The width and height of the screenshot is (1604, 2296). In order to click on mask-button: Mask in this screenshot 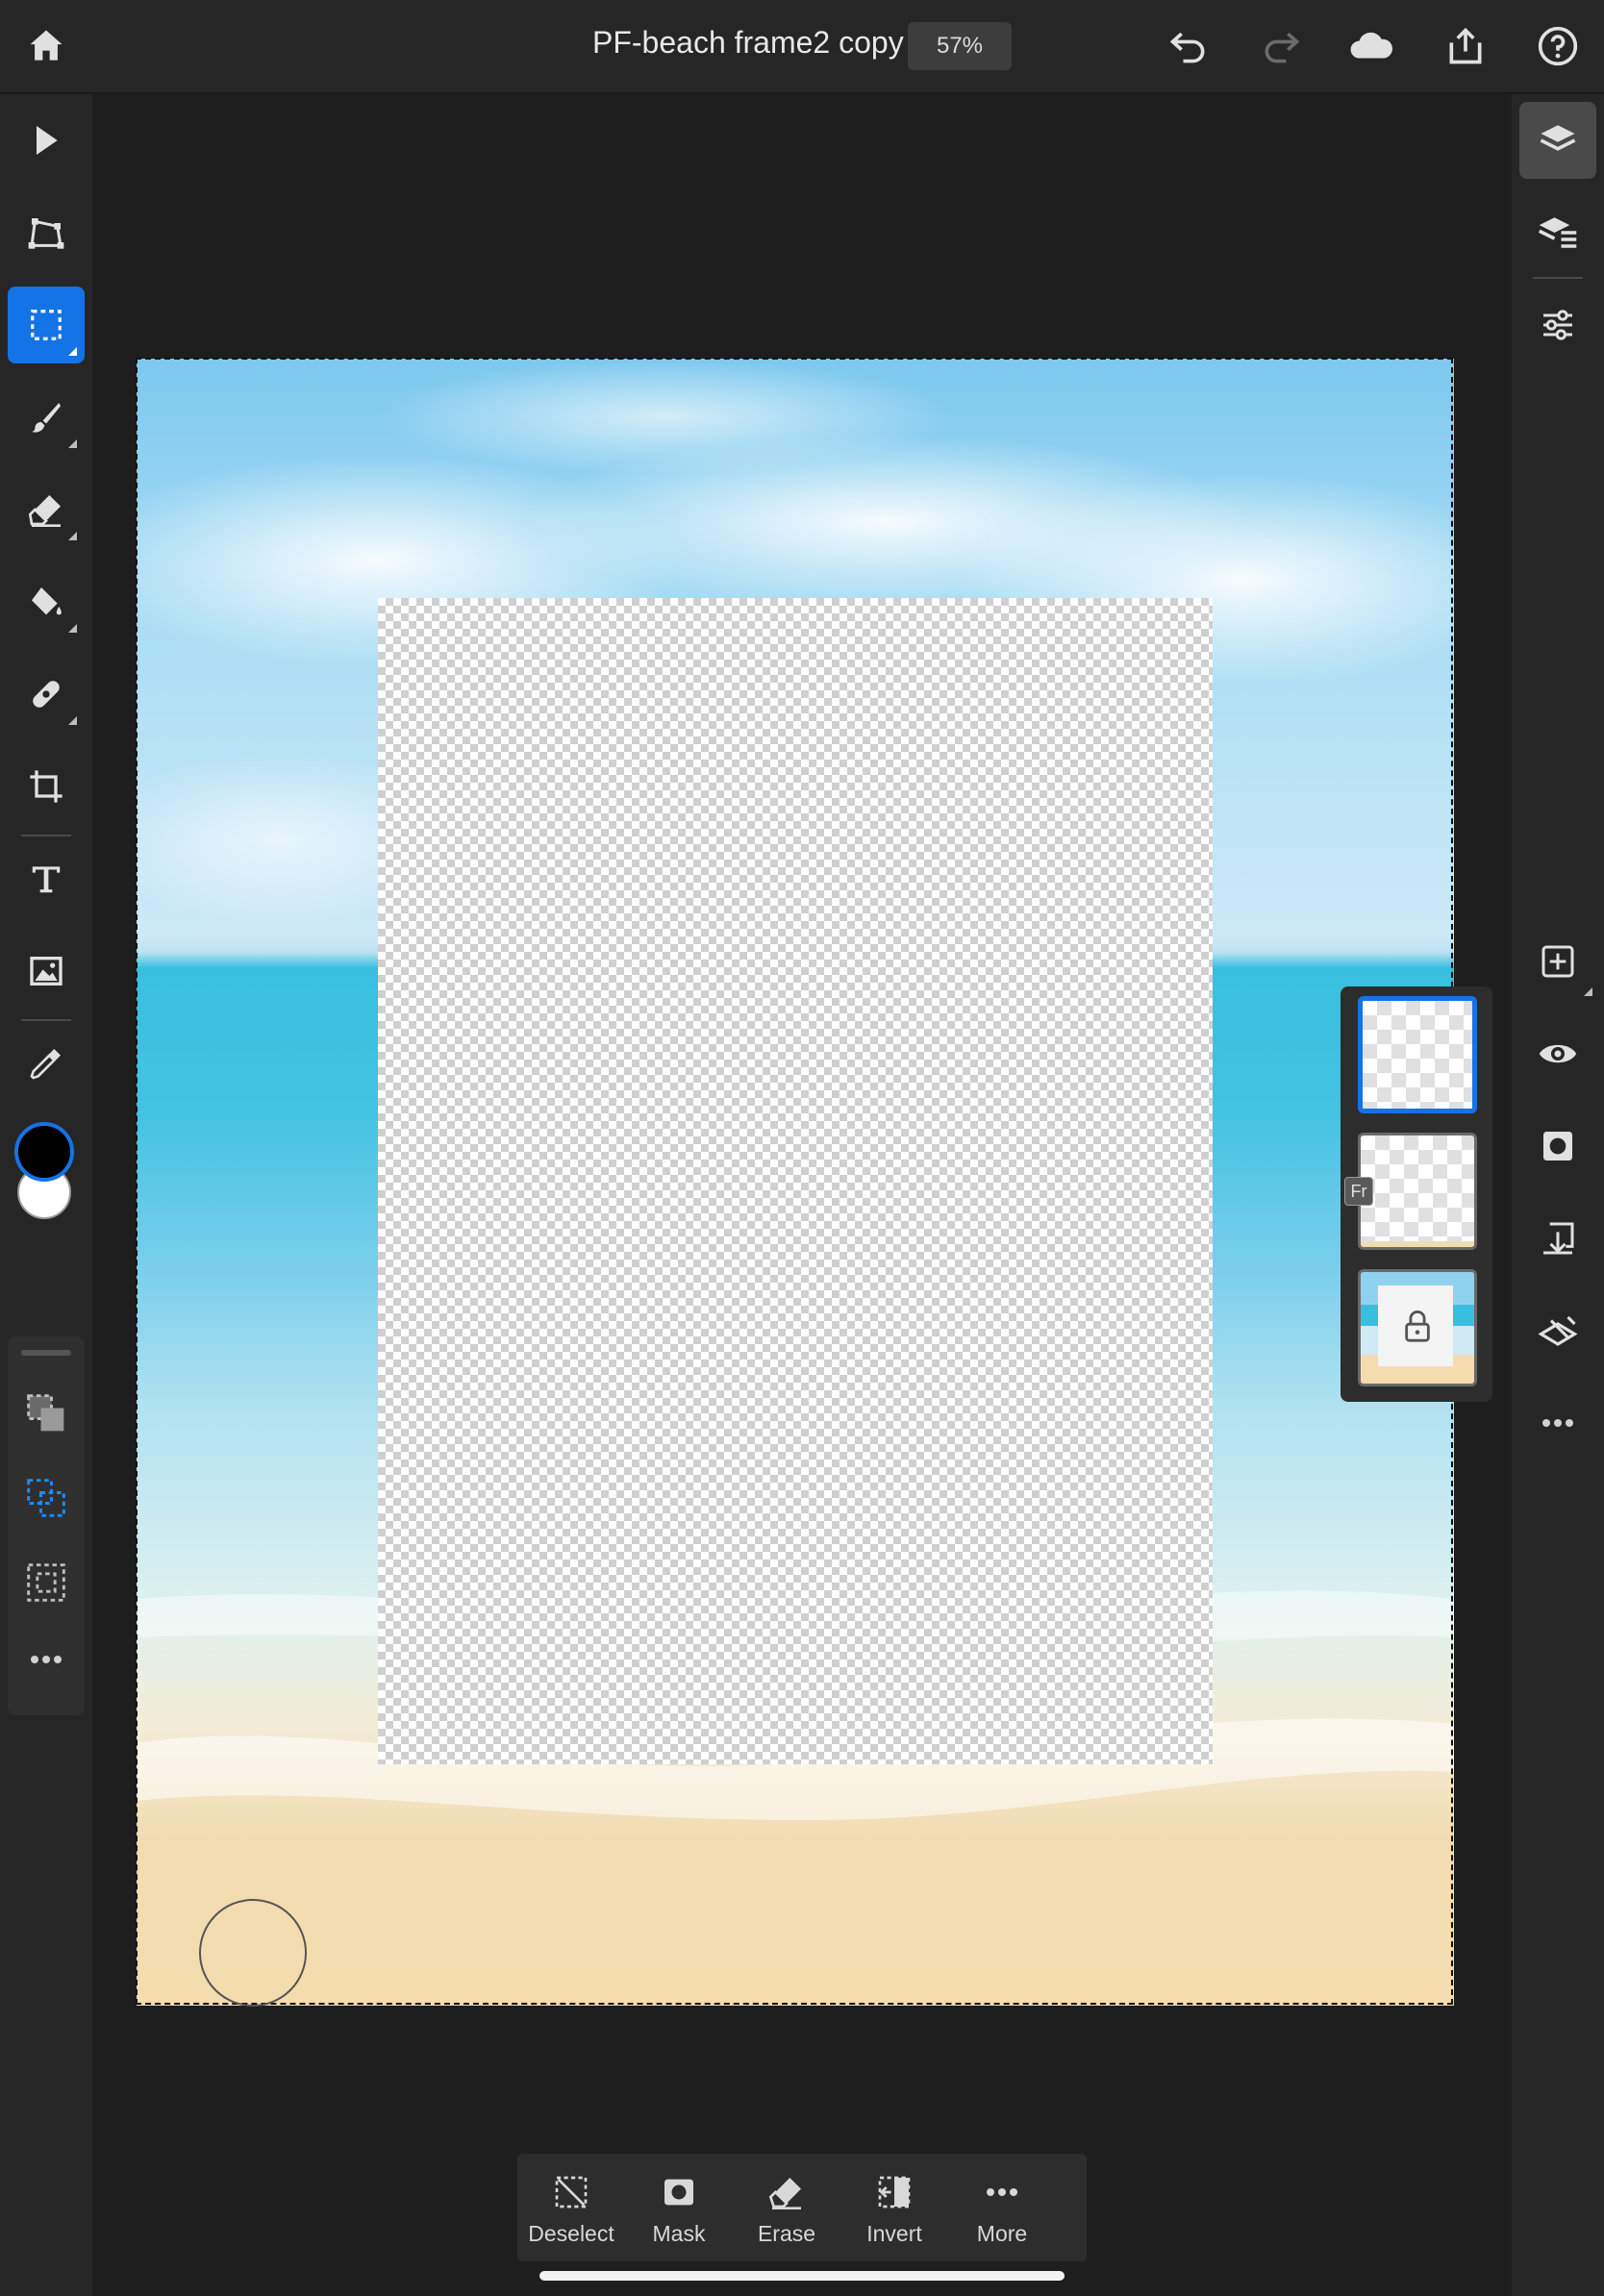, I will do `click(679, 2207)`.